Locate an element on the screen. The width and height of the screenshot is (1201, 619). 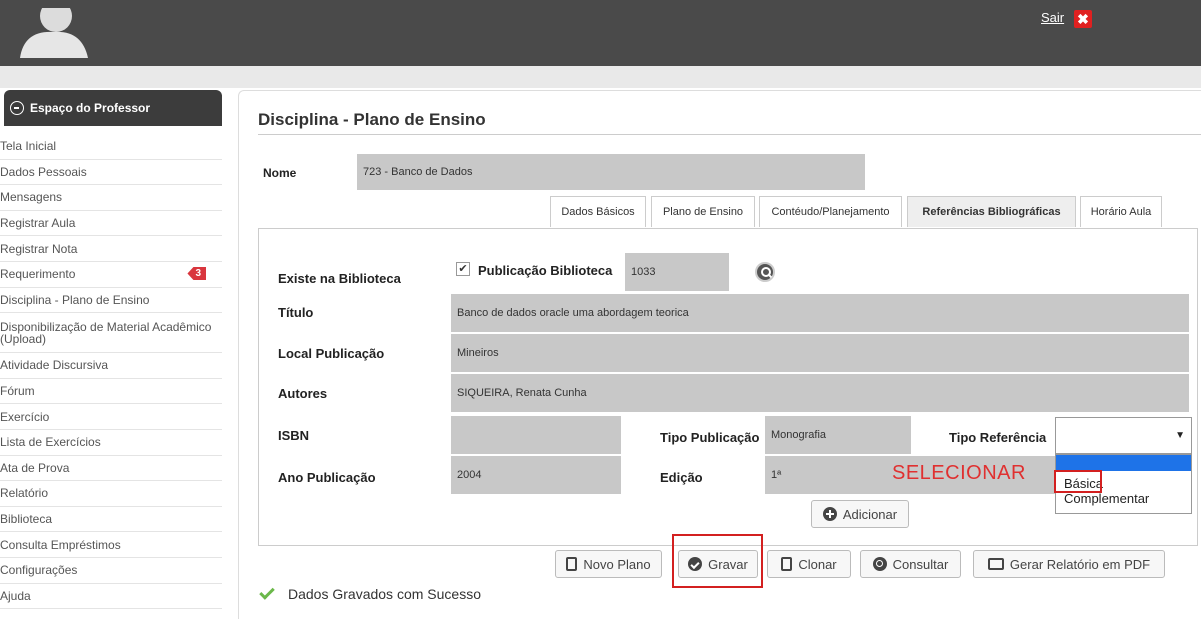
nome-label: Nome is located at coordinates (280, 173).